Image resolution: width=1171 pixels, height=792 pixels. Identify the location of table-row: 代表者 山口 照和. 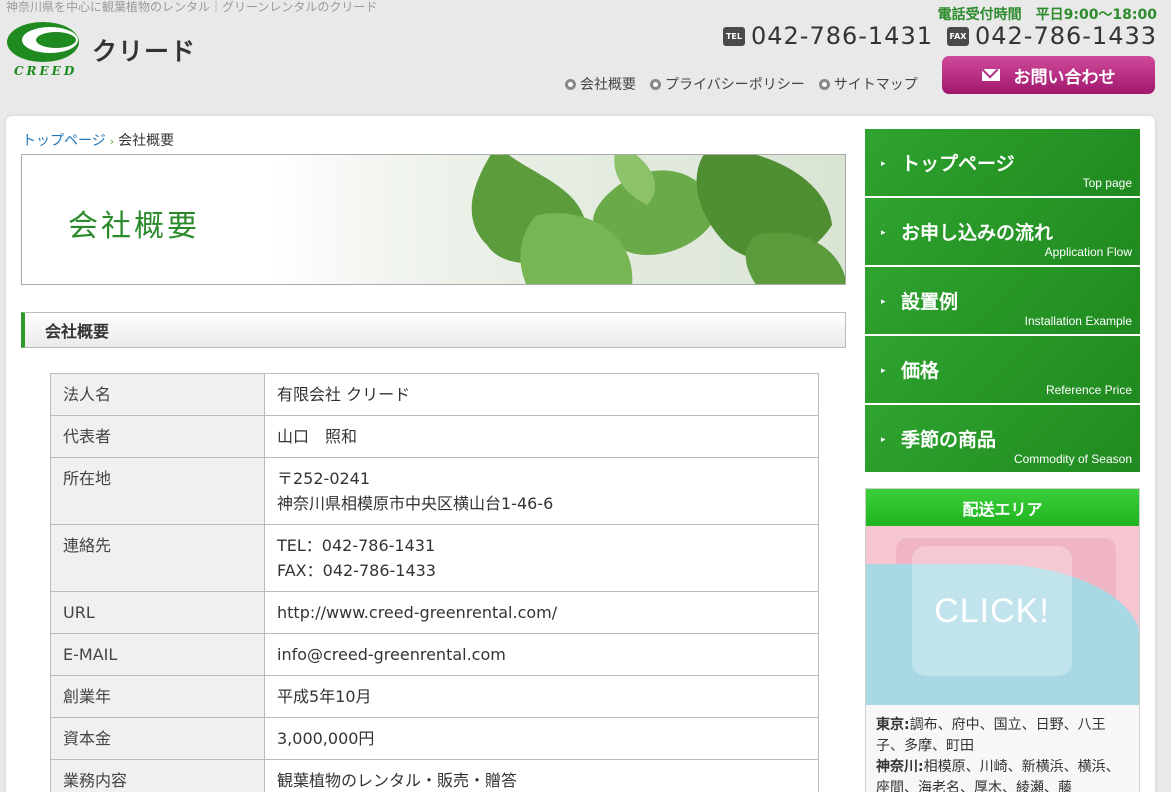
(434, 436).